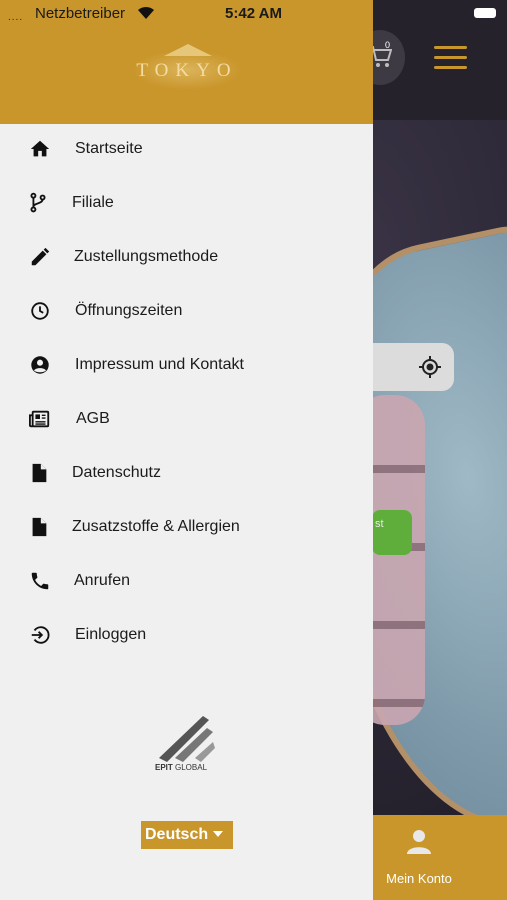 The height and width of the screenshot is (900, 507). I want to click on menu-item-oeffnungszeiten: Öffnungszeiten, so click(186, 312).